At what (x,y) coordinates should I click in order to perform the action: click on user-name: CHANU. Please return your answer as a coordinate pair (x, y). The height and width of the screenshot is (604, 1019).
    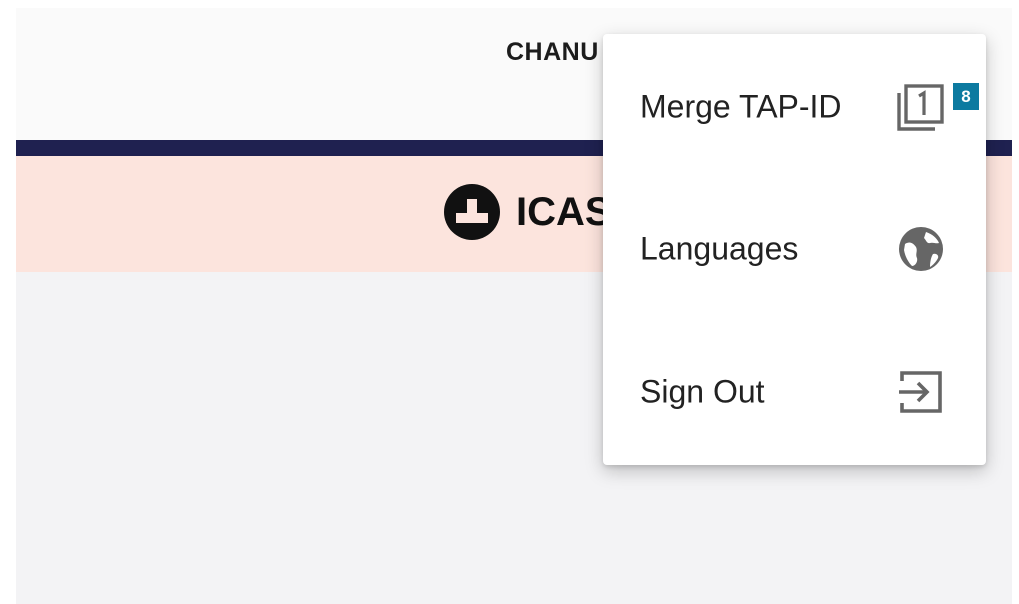
    Looking at the image, I should click on (552, 52).